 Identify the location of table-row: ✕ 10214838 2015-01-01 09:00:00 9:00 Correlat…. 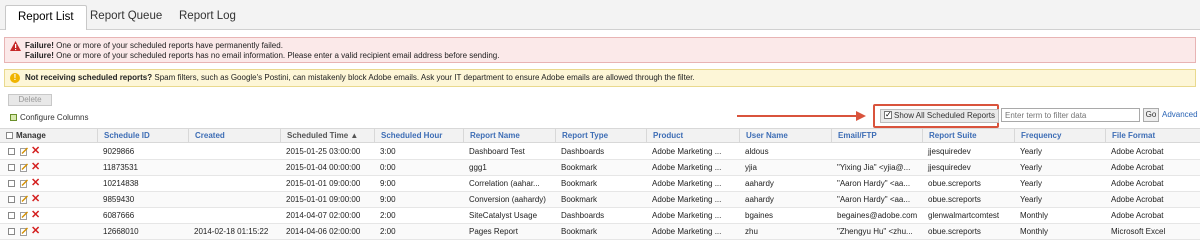
(600, 184).